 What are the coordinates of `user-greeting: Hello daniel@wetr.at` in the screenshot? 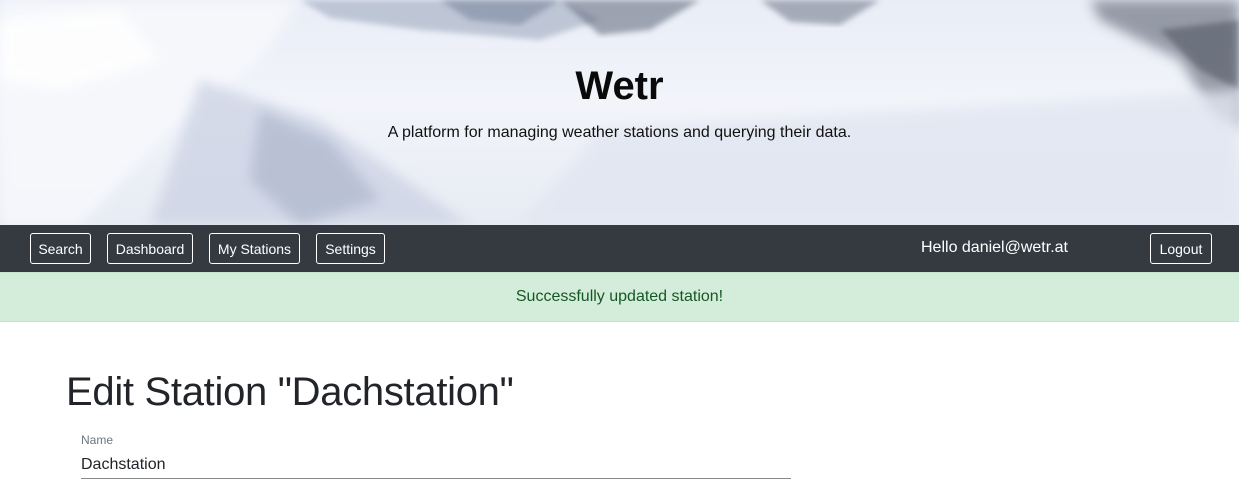 It's located at (994, 247).